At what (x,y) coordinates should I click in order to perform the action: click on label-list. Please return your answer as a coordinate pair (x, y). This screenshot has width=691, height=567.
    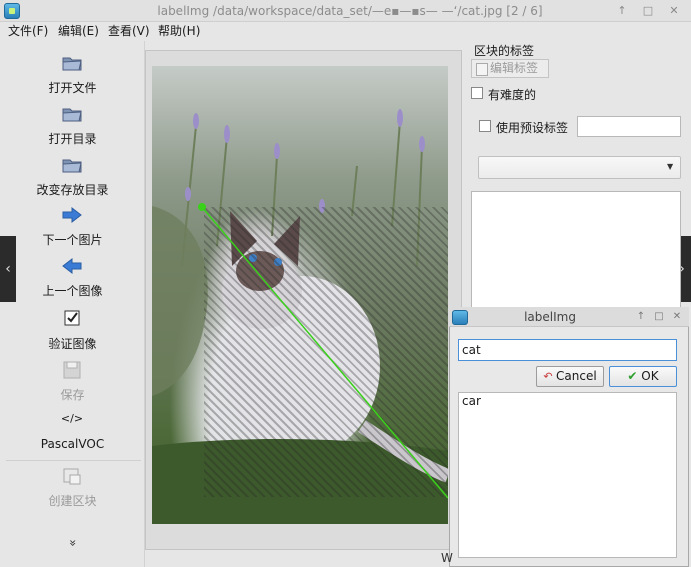
    Looking at the image, I should click on (576, 251).